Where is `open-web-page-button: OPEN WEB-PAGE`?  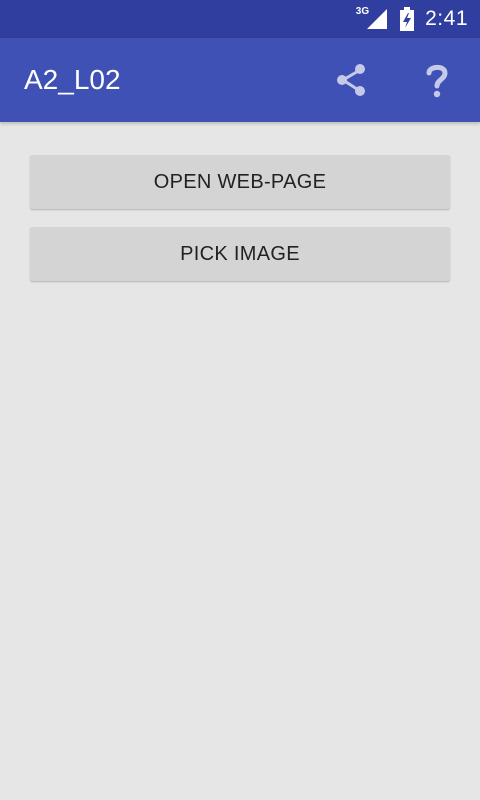
open-web-page-button: OPEN WEB-PAGE is located at coordinates (240, 182).